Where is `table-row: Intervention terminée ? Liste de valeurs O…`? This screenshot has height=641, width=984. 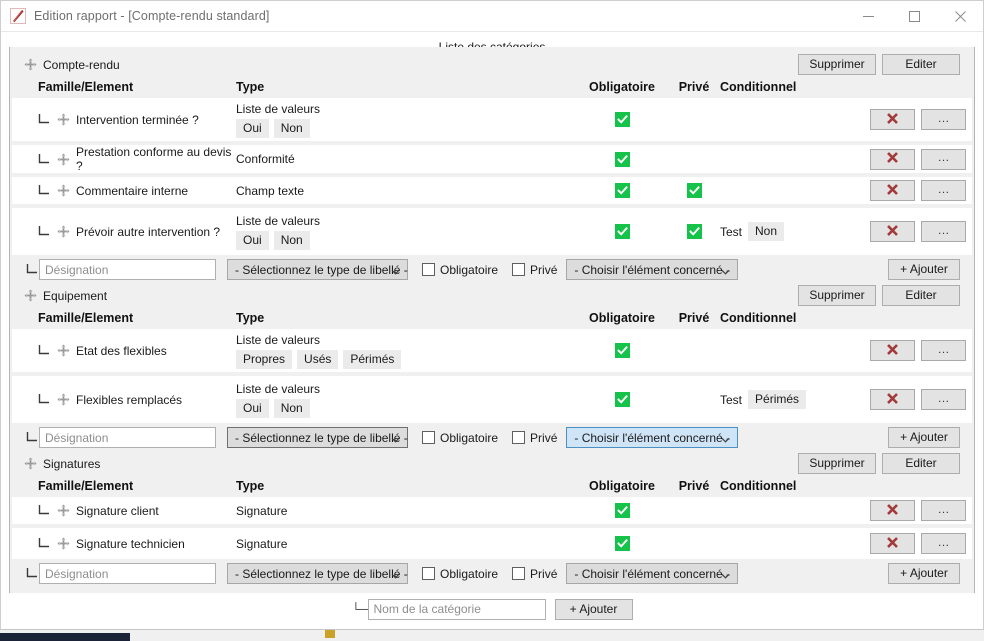 table-row: Intervention terminée ? Liste de valeurs O… is located at coordinates (492, 121).